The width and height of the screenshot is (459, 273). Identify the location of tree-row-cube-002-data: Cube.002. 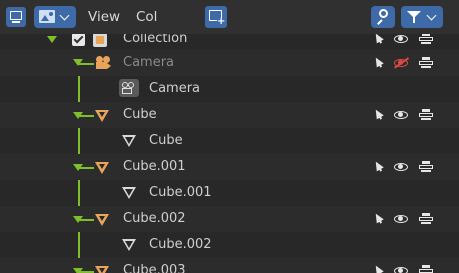
(229, 245).